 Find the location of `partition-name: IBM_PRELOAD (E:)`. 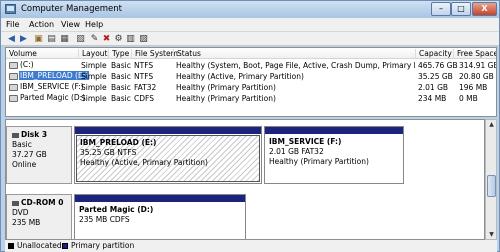

partition-name: IBM_PRELOAD (E:) is located at coordinates (118, 142).